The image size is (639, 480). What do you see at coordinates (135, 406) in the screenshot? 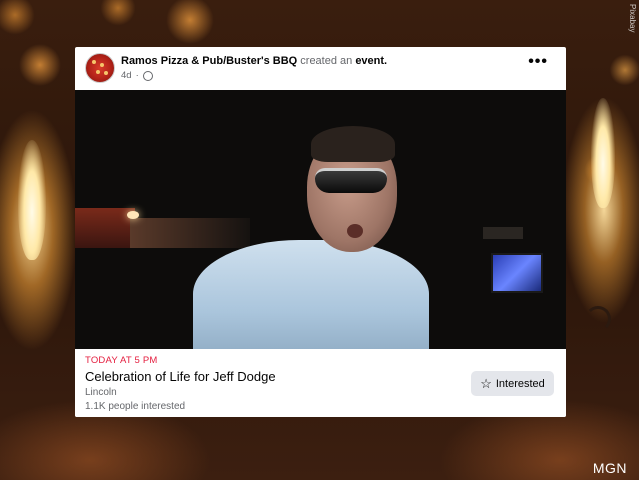
I see `interested-count: 1.1K people interested` at bounding box center [135, 406].